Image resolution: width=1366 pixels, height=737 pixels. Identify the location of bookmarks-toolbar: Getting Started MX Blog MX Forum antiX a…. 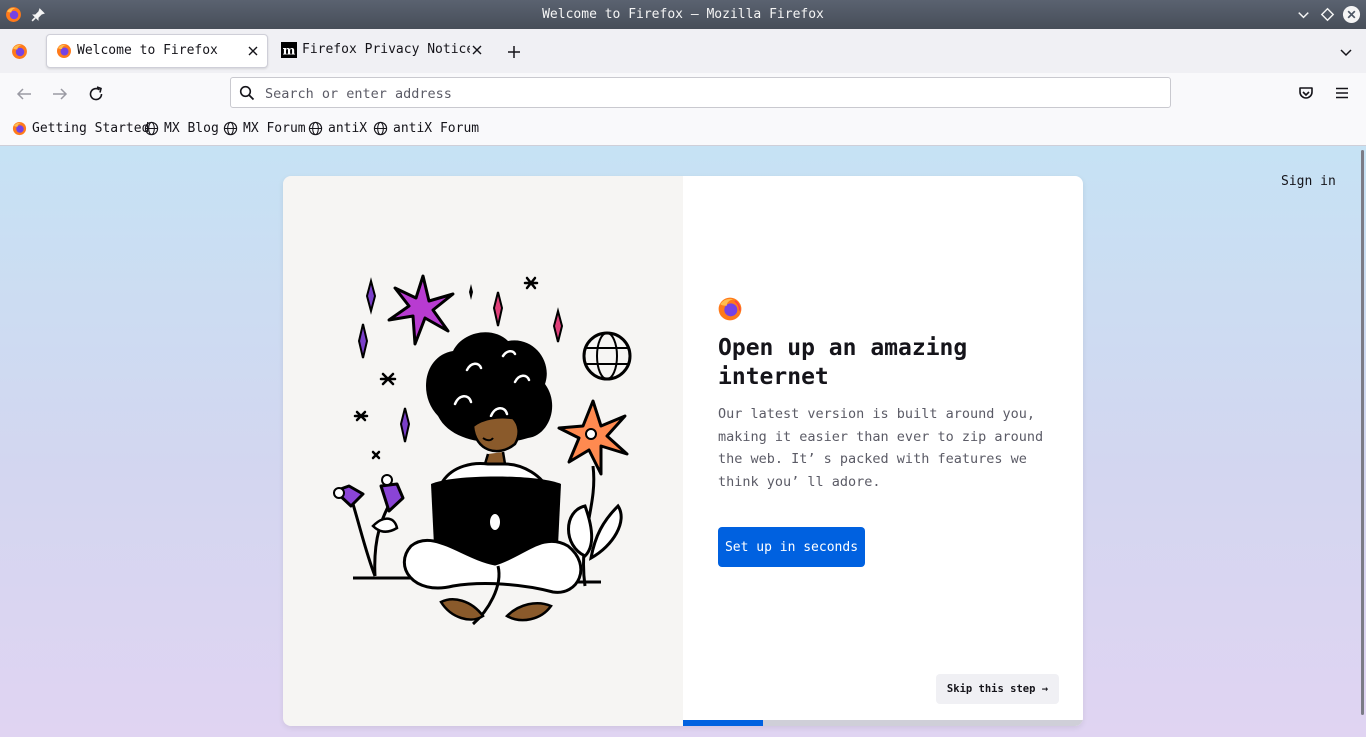
(683, 129).